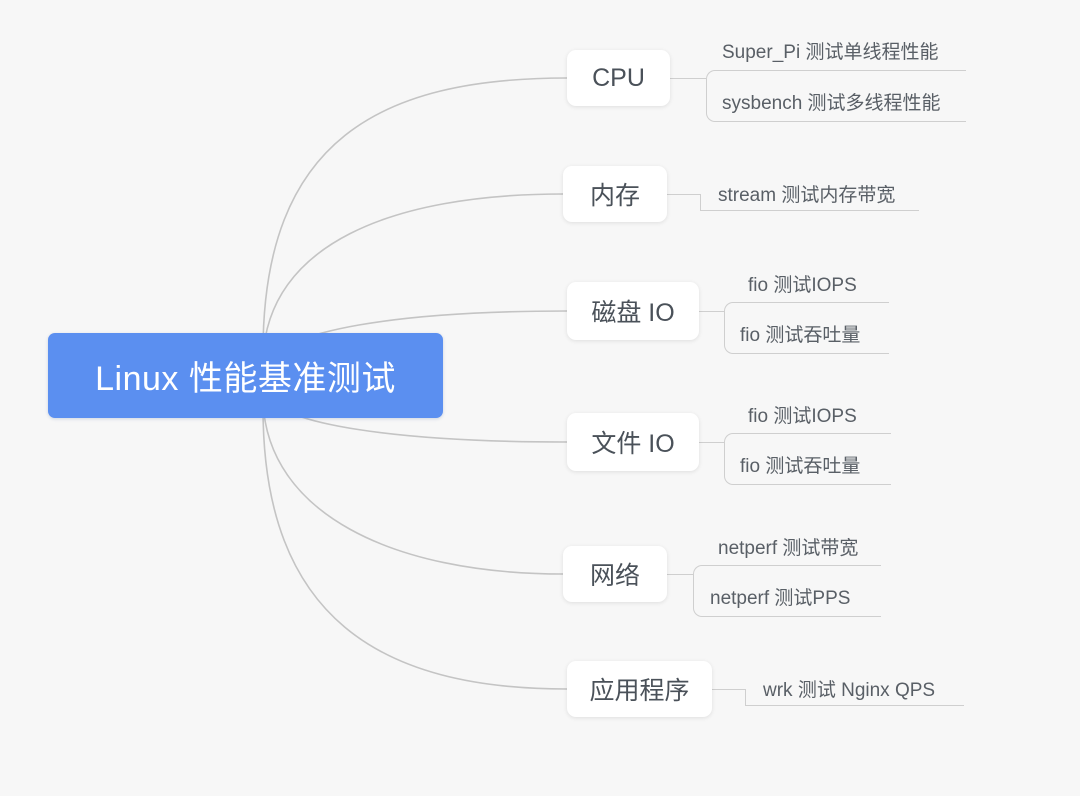 This screenshot has width=1080, height=796. I want to click on branch-node-application-label: 应用程序, so click(639, 691).